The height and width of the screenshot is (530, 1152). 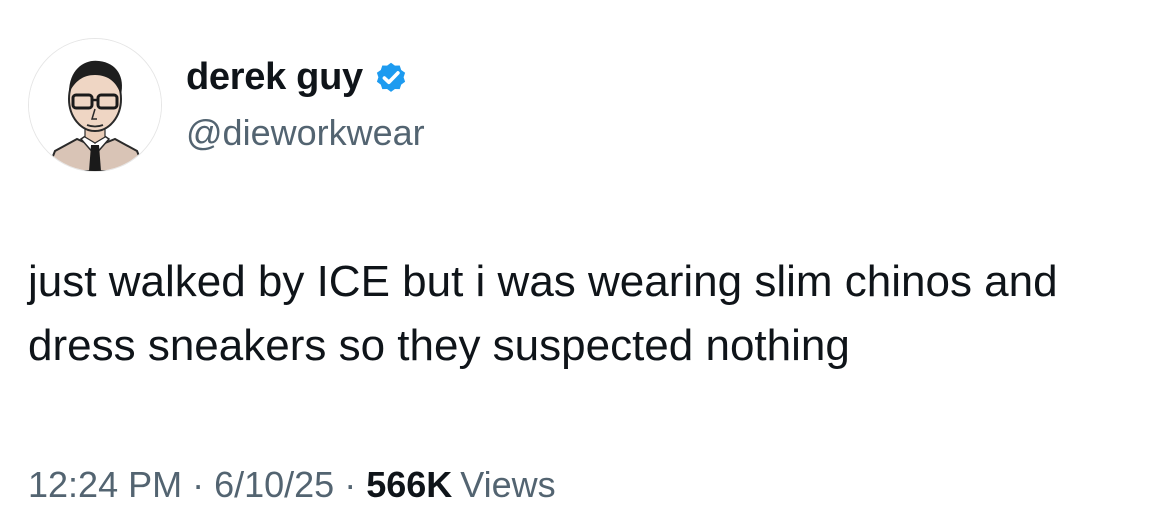 What do you see at coordinates (274, 77) in the screenshot?
I see `display-name: derek guy` at bounding box center [274, 77].